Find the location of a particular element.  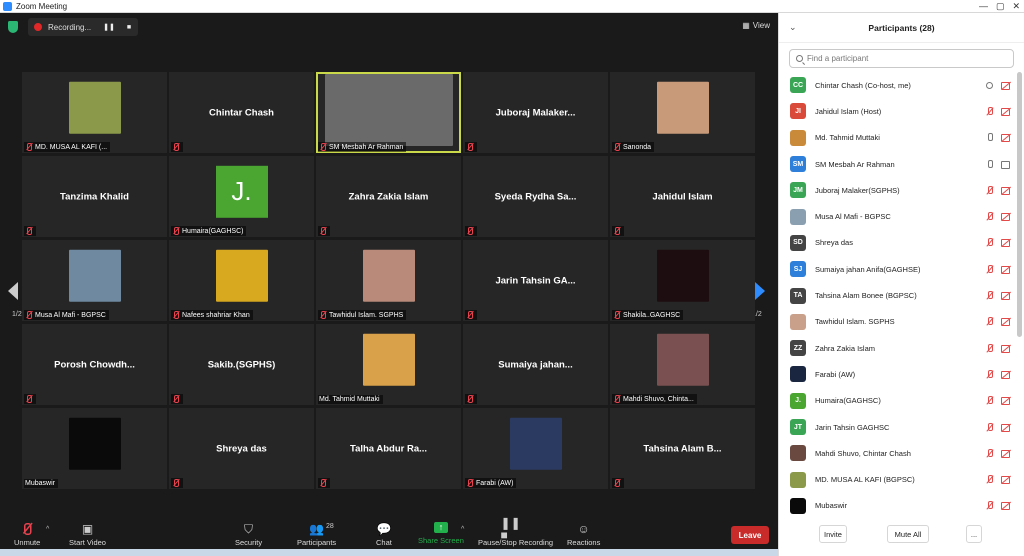

participant-row: JM Juboraj Malaker(SGPHS) is located at coordinates (898, 190).